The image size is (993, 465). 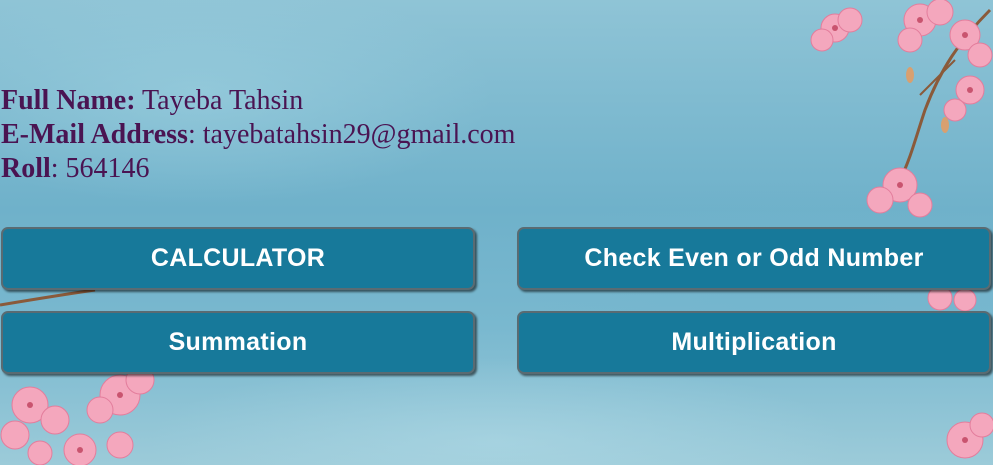 I want to click on email-row: E-Mail Address: tayebatahsin29@gmail.com, so click(x=258, y=135).